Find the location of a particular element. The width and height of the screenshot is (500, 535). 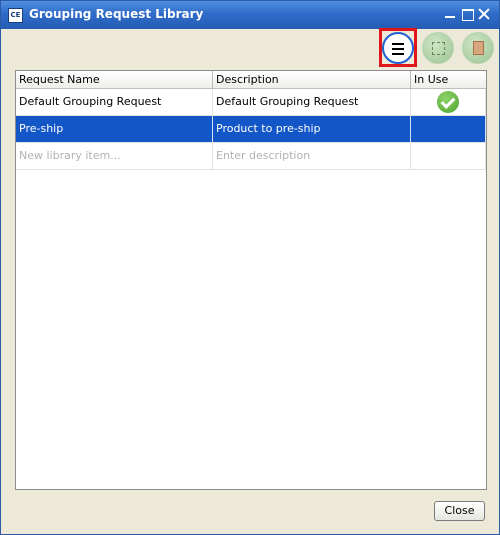

check-icon is located at coordinates (448, 102).